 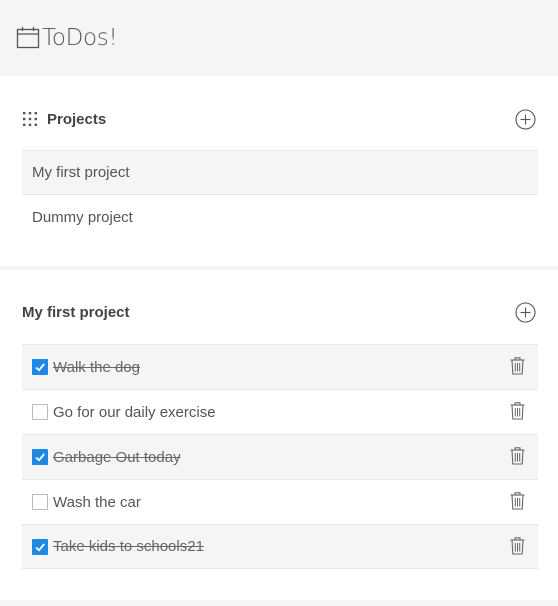 I want to click on project-list: My first project Dummy project, so click(x=280, y=195).